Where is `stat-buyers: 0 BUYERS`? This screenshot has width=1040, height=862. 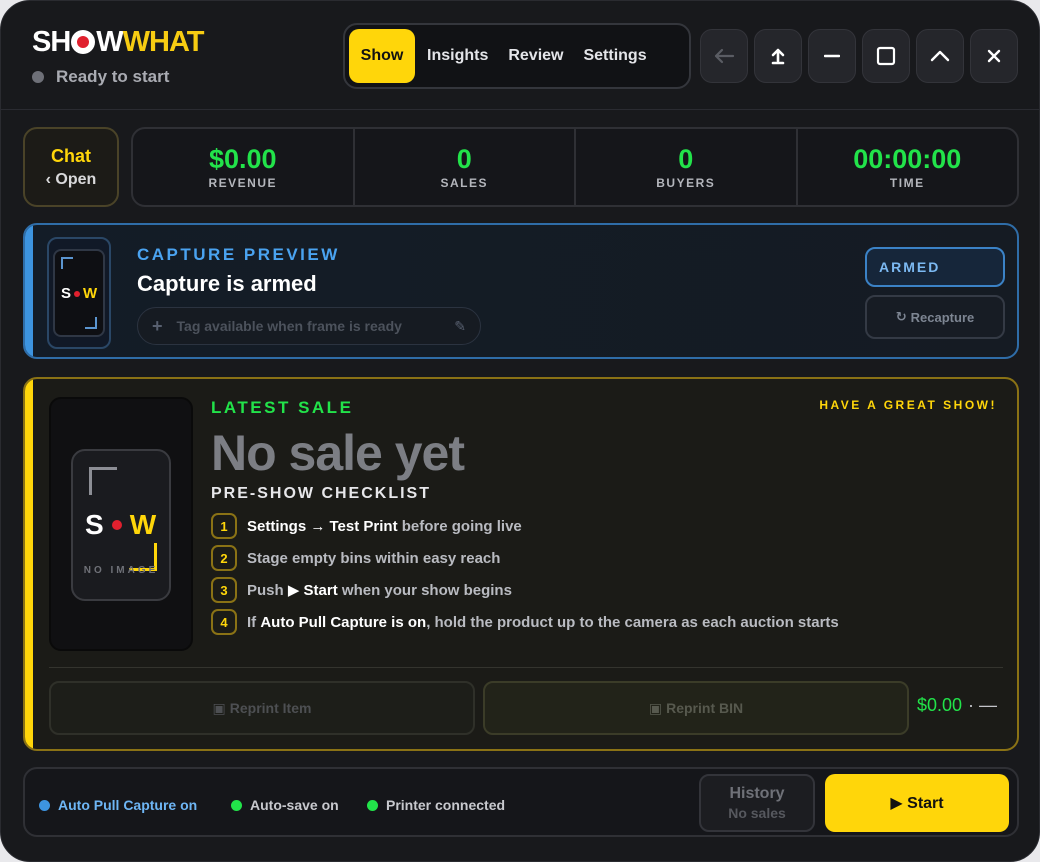
stat-buyers: 0 BUYERS is located at coordinates (687, 167).